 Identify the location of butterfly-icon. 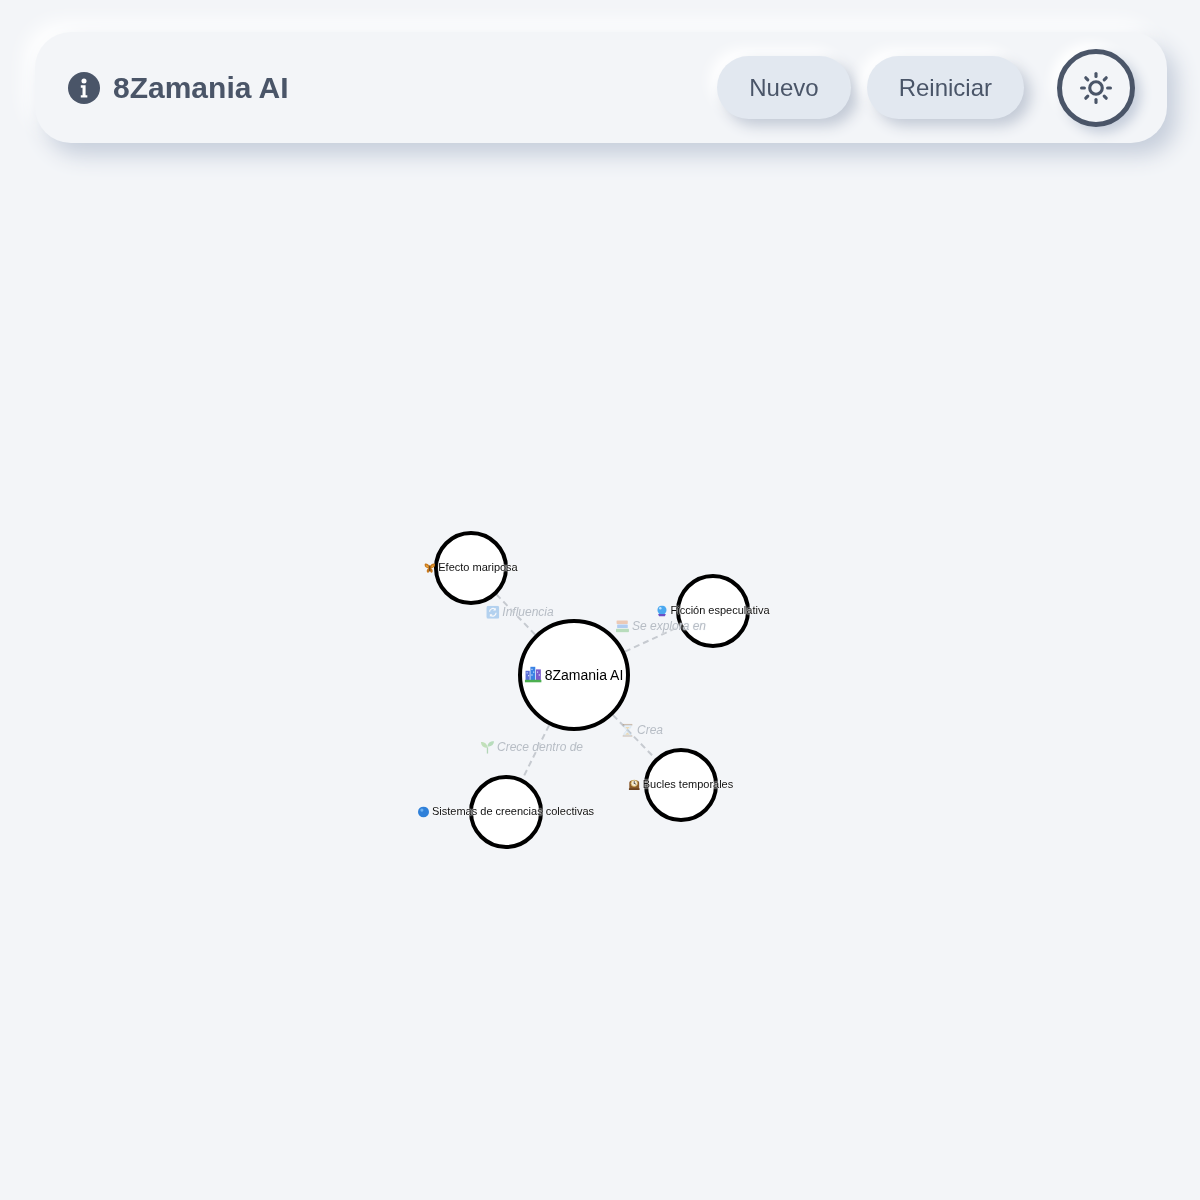
(430, 568).